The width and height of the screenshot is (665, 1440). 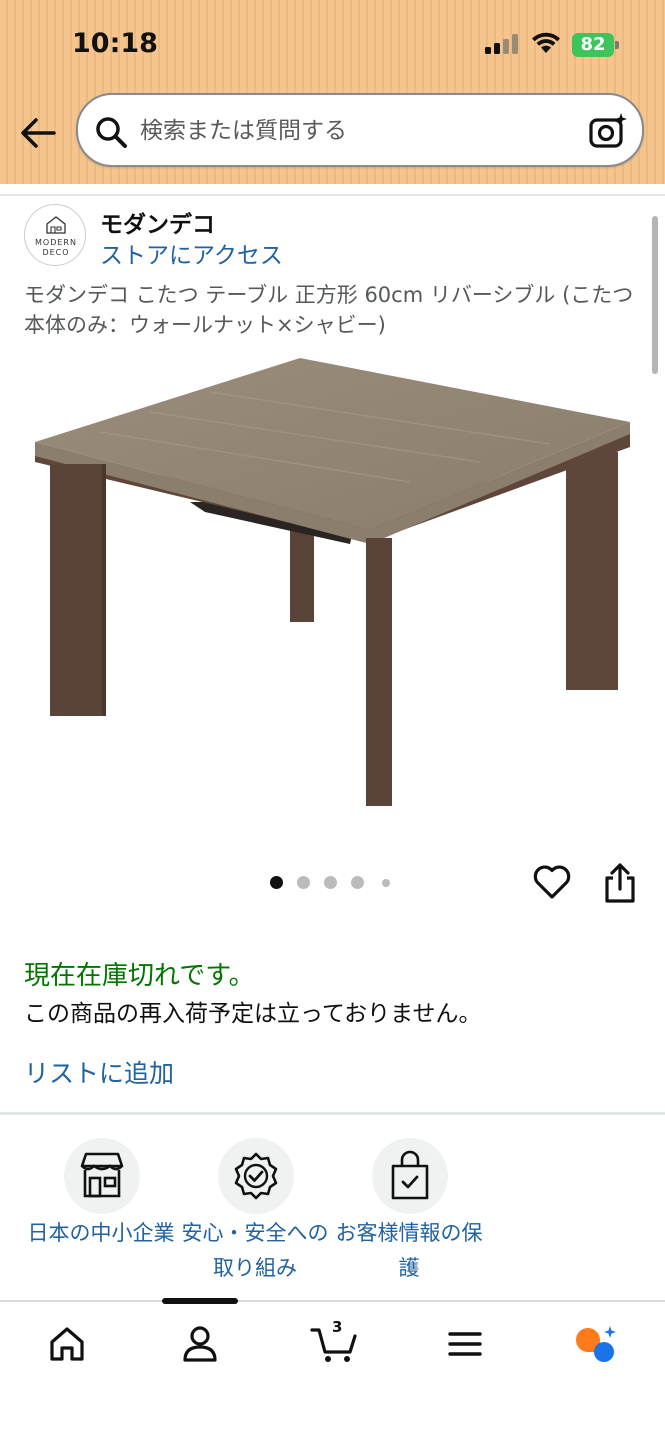 What do you see at coordinates (552, 882) in the screenshot?
I see `heart-icon` at bounding box center [552, 882].